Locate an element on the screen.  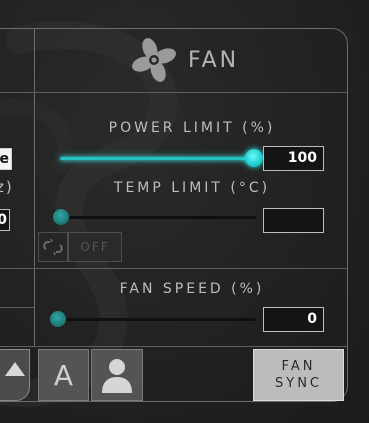
power-limit-label: POWER LIMIT (%) is located at coordinates (192, 128).